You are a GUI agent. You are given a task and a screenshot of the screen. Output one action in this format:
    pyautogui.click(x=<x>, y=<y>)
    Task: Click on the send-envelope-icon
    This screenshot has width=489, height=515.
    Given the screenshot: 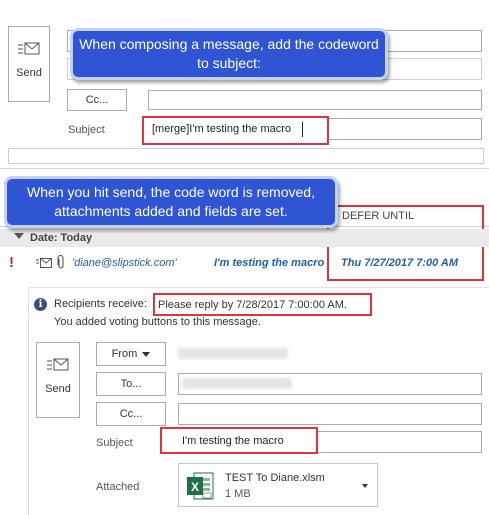 What is the action you would take?
    pyautogui.click(x=29, y=49)
    